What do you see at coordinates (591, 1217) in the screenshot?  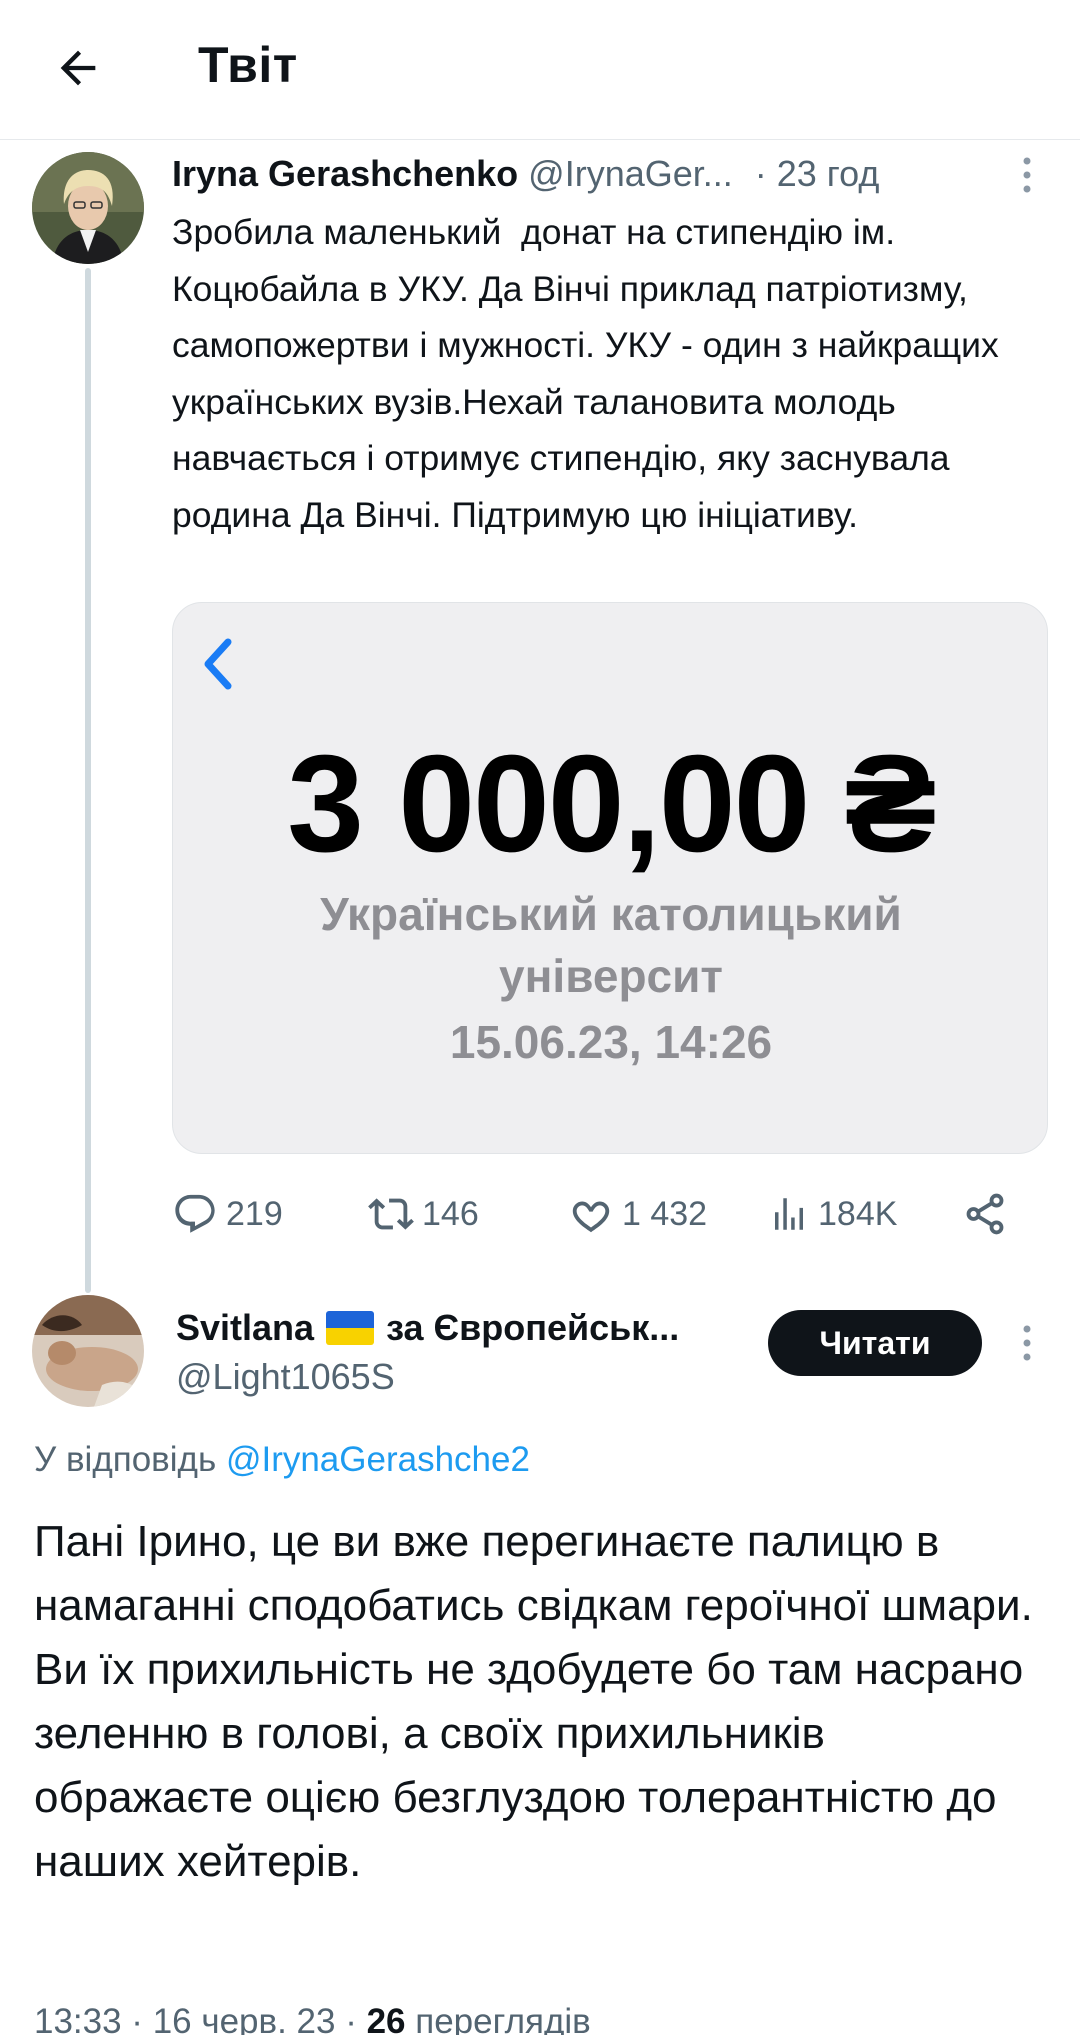 I see `heart-icon` at bounding box center [591, 1217].